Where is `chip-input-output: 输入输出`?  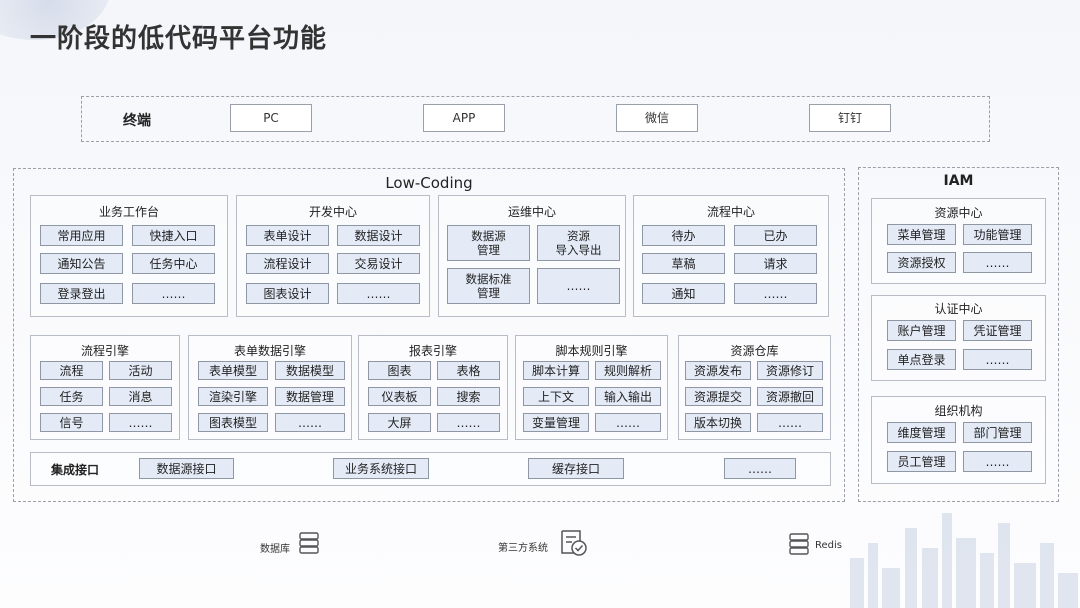 chip-input-output: 输入输出 is located at coordinates (628, 396).